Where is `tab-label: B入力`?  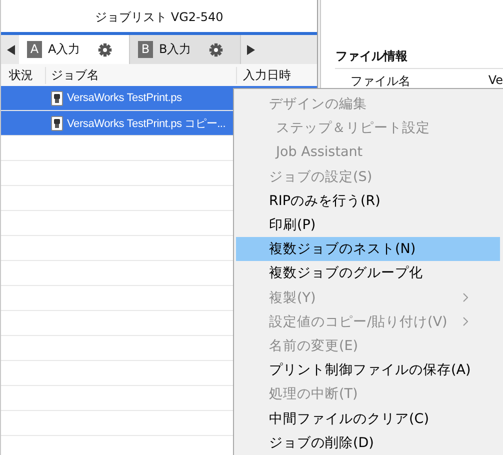 tab-label: B入力 is located at coordinates (175, 49).